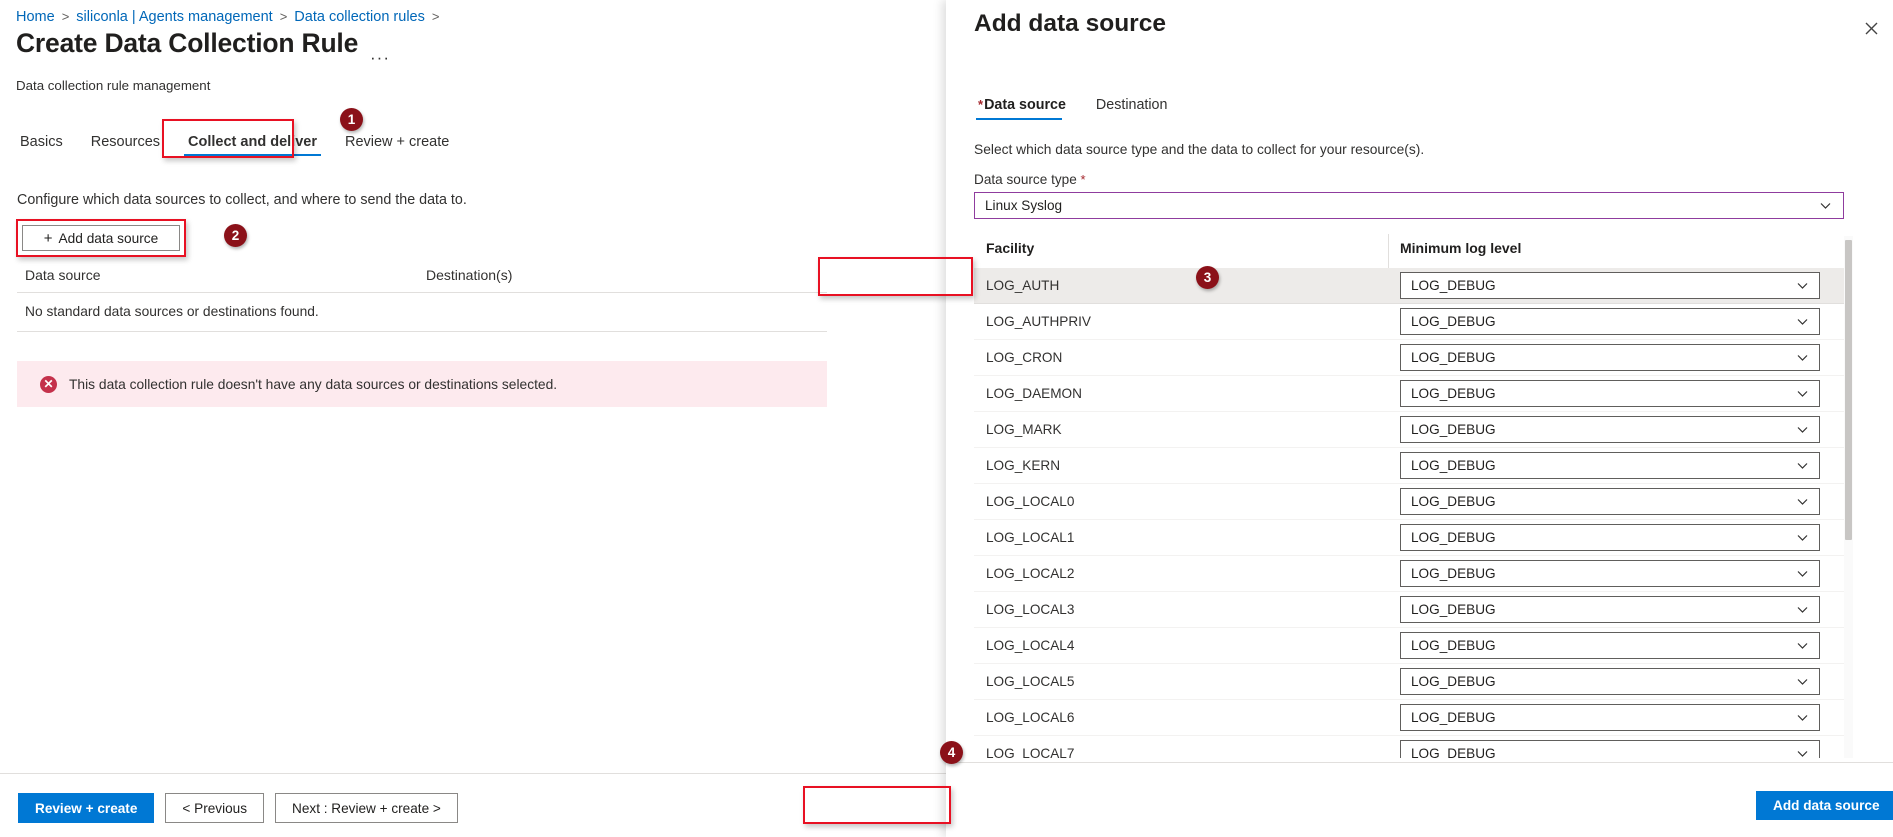 The width and height of the screenshot is (1893, 837). Describe the element at coordinates (48, 384) in the screenshot. I see `error-circle-icon: ✕` at that location.